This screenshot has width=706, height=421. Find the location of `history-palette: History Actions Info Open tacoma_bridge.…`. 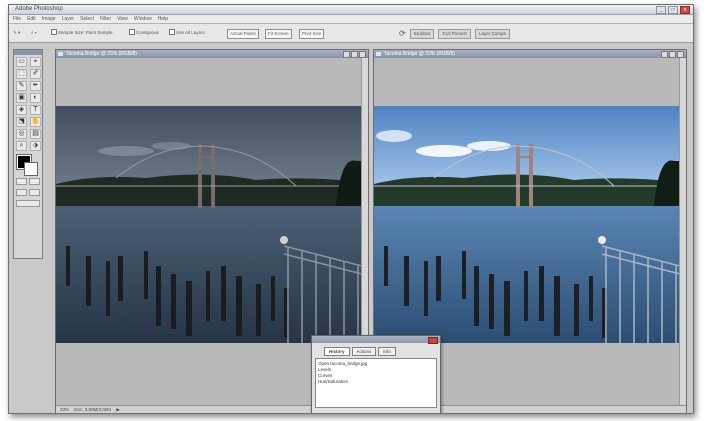

history-palette: History Actions Info Open tacoma_bridge.… is located at coordinates (376, 374).